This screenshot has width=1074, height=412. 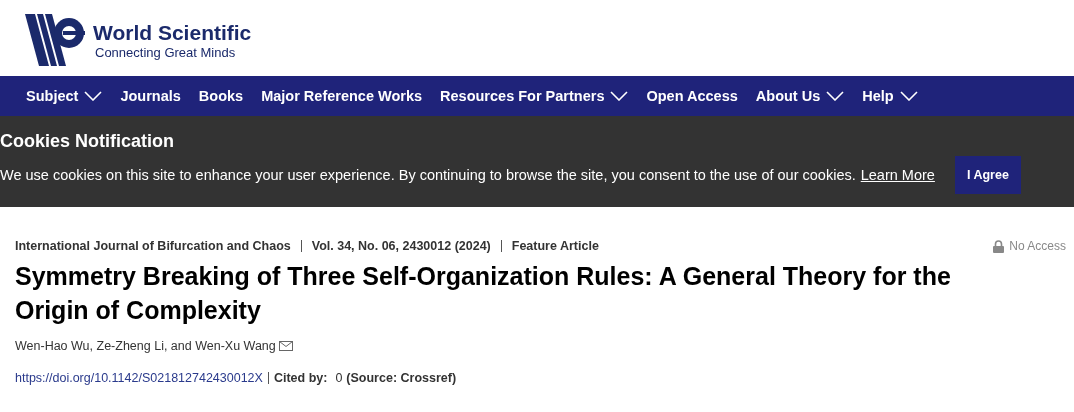 What do you see at coordinates (87, 141) in the screenshot?
I see `cookie-title: Cookies Notification` at bounding box center [87, 141].